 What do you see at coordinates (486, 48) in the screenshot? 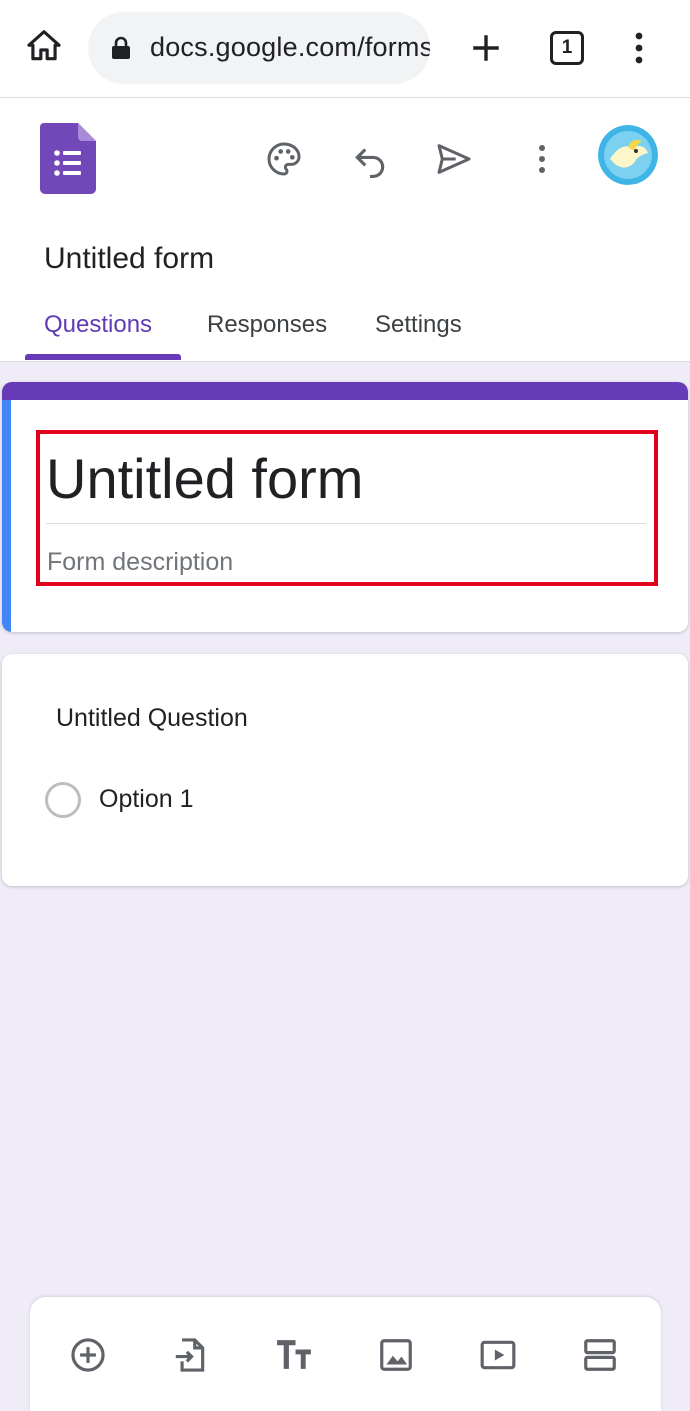
I see `new-tab-icon` at bounding box center [486, 48].